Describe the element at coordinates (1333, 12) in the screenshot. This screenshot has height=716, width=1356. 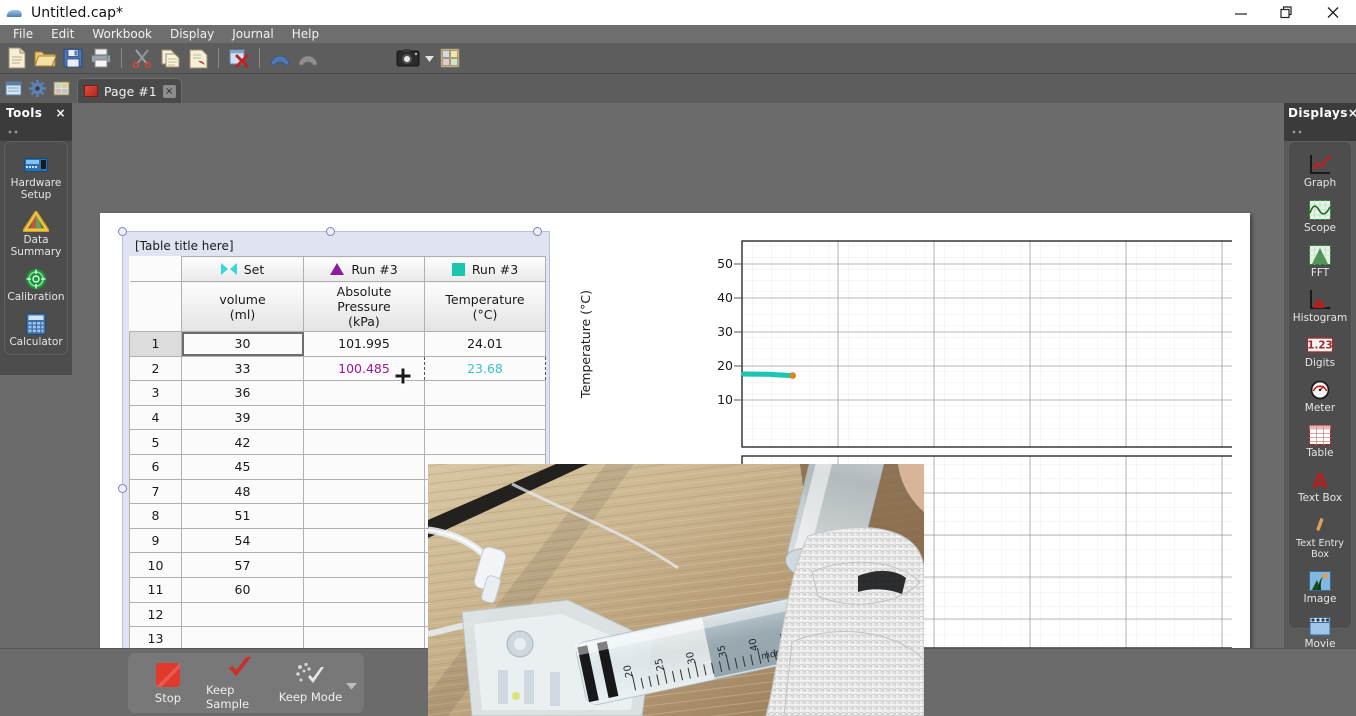
I see `close-button` at that location.